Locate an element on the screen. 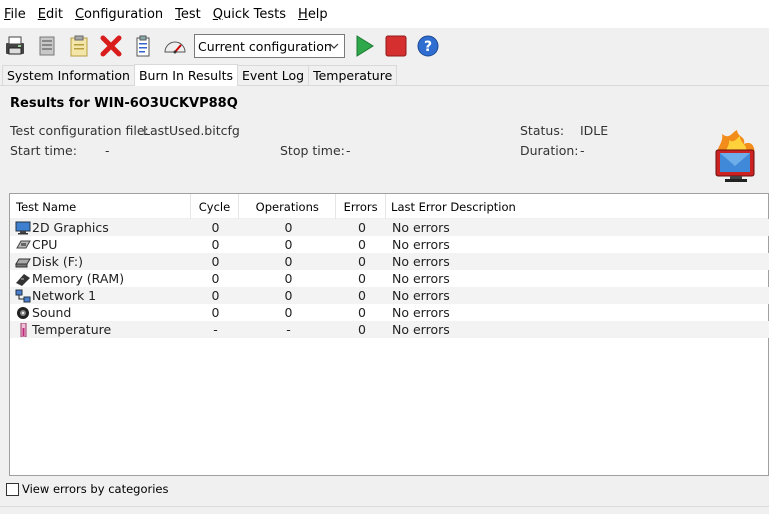  configuration-select-value: Current configuration is located at coordinates (265, 46).